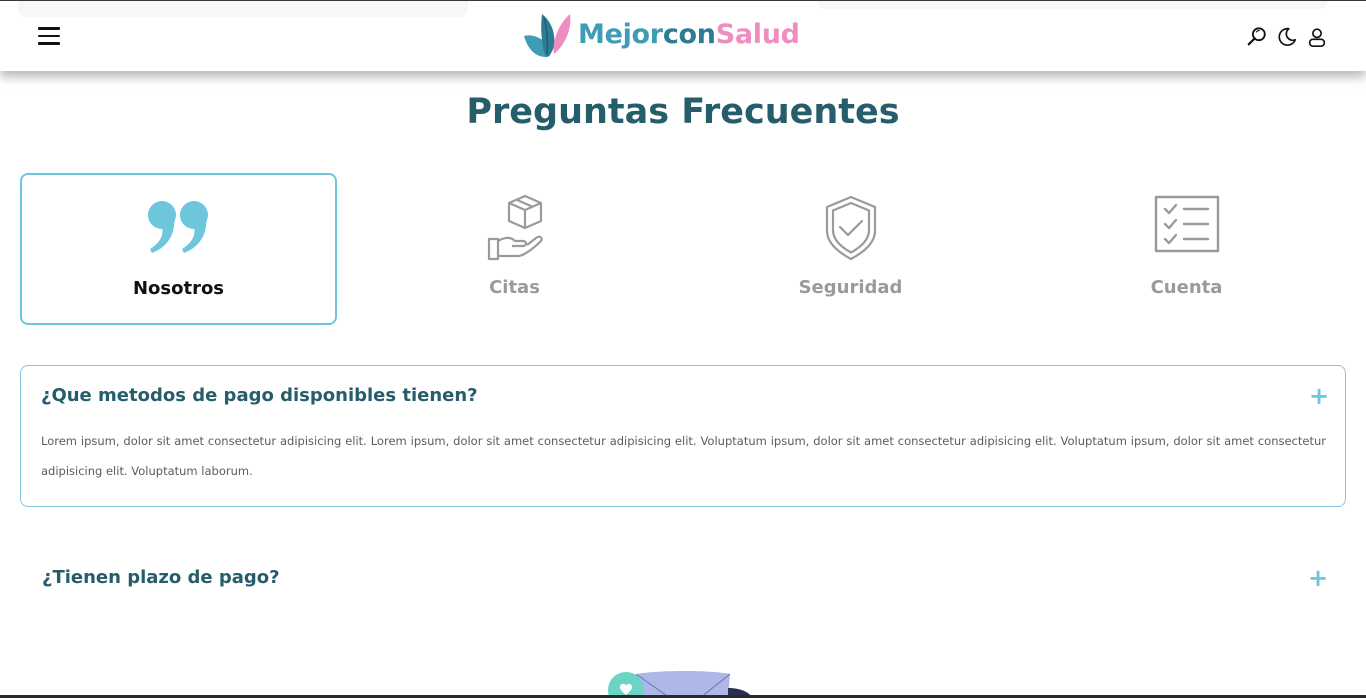  Describe the element at coordinates (683, 580) in the screenshot. I see `faq-item-collapsed: ¿Tienen plazo de pago? +` at that location.